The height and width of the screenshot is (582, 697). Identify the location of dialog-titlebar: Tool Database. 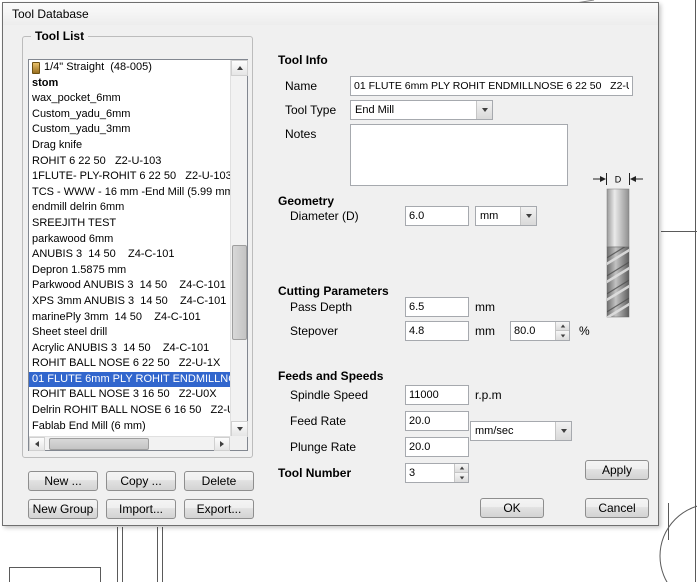
(330, 14).